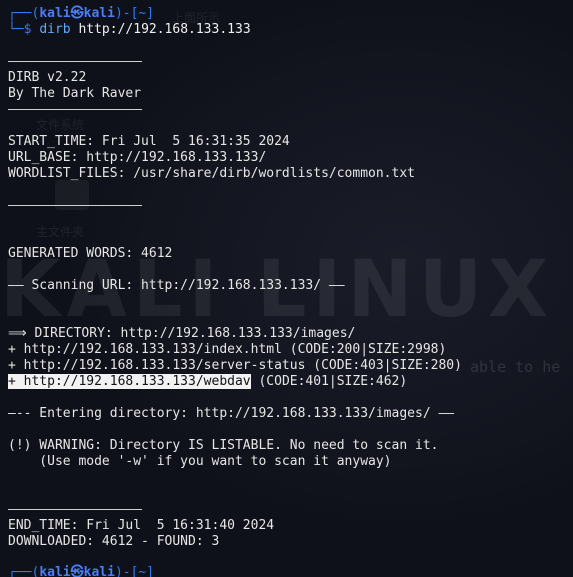  Describe the element at coordinates (137, 157) in the screenshot. I see `url-base: URL_BASE: http://192.168.133.133/` at that location.